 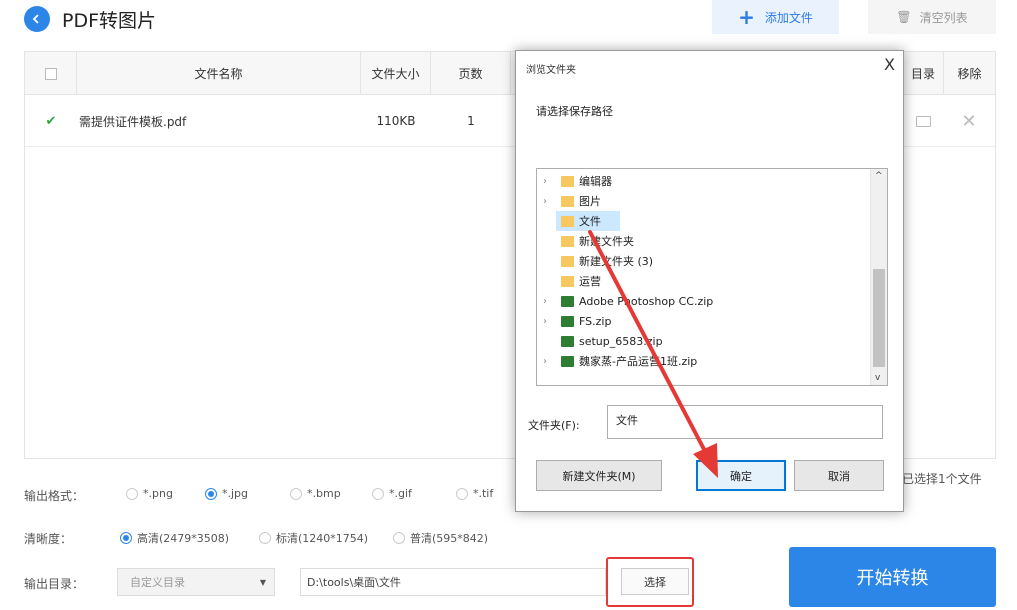 I want to click on header-title-area: PDF转图片, so click(x=90, y=19).